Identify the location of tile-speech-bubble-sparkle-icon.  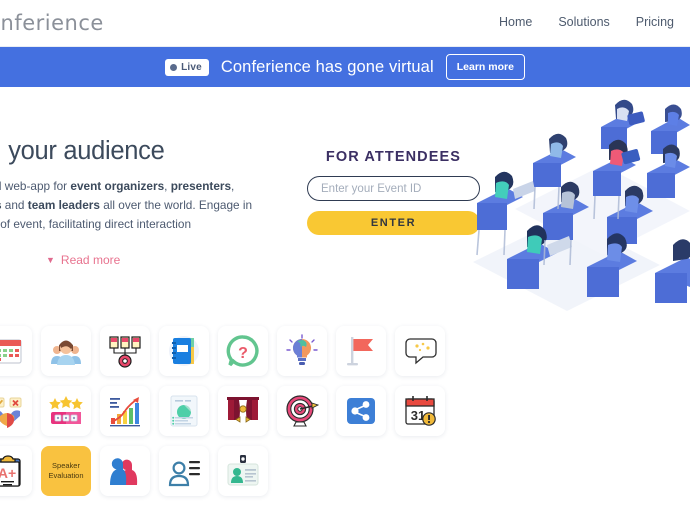
(420, 351).